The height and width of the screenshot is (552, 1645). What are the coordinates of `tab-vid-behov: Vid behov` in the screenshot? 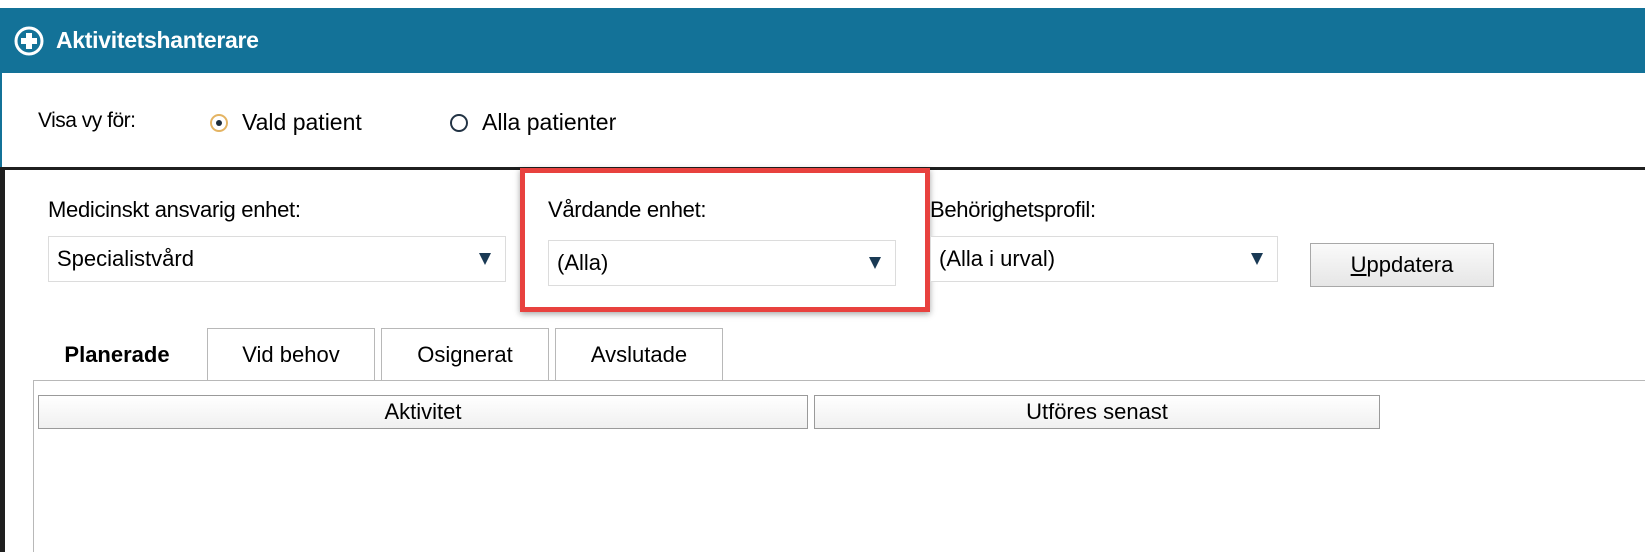 It's located at (291, 354).